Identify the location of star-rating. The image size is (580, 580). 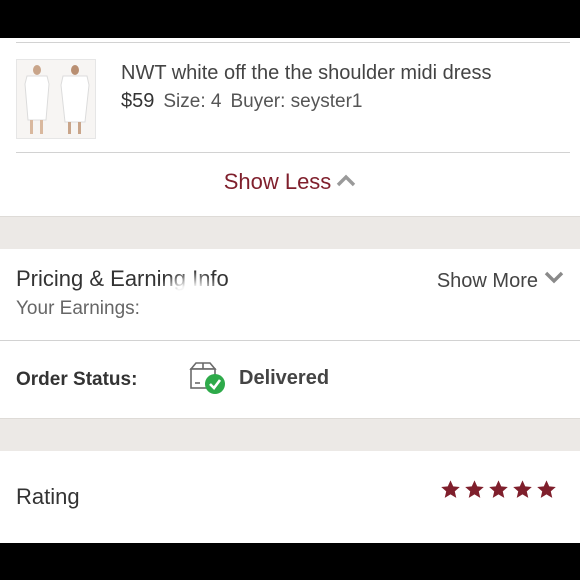
(498, 489).